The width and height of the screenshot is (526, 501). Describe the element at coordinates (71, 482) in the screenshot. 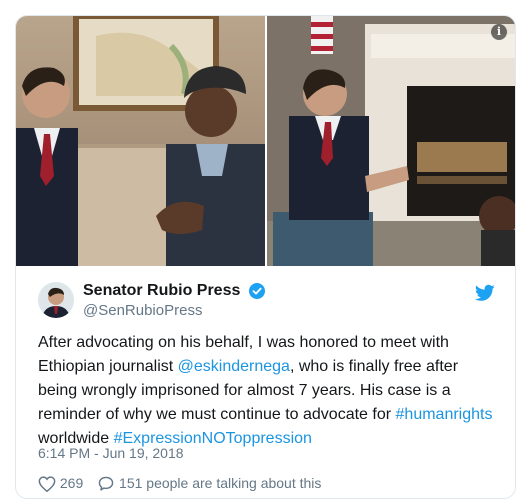

I see `like-count: 269` at that location.